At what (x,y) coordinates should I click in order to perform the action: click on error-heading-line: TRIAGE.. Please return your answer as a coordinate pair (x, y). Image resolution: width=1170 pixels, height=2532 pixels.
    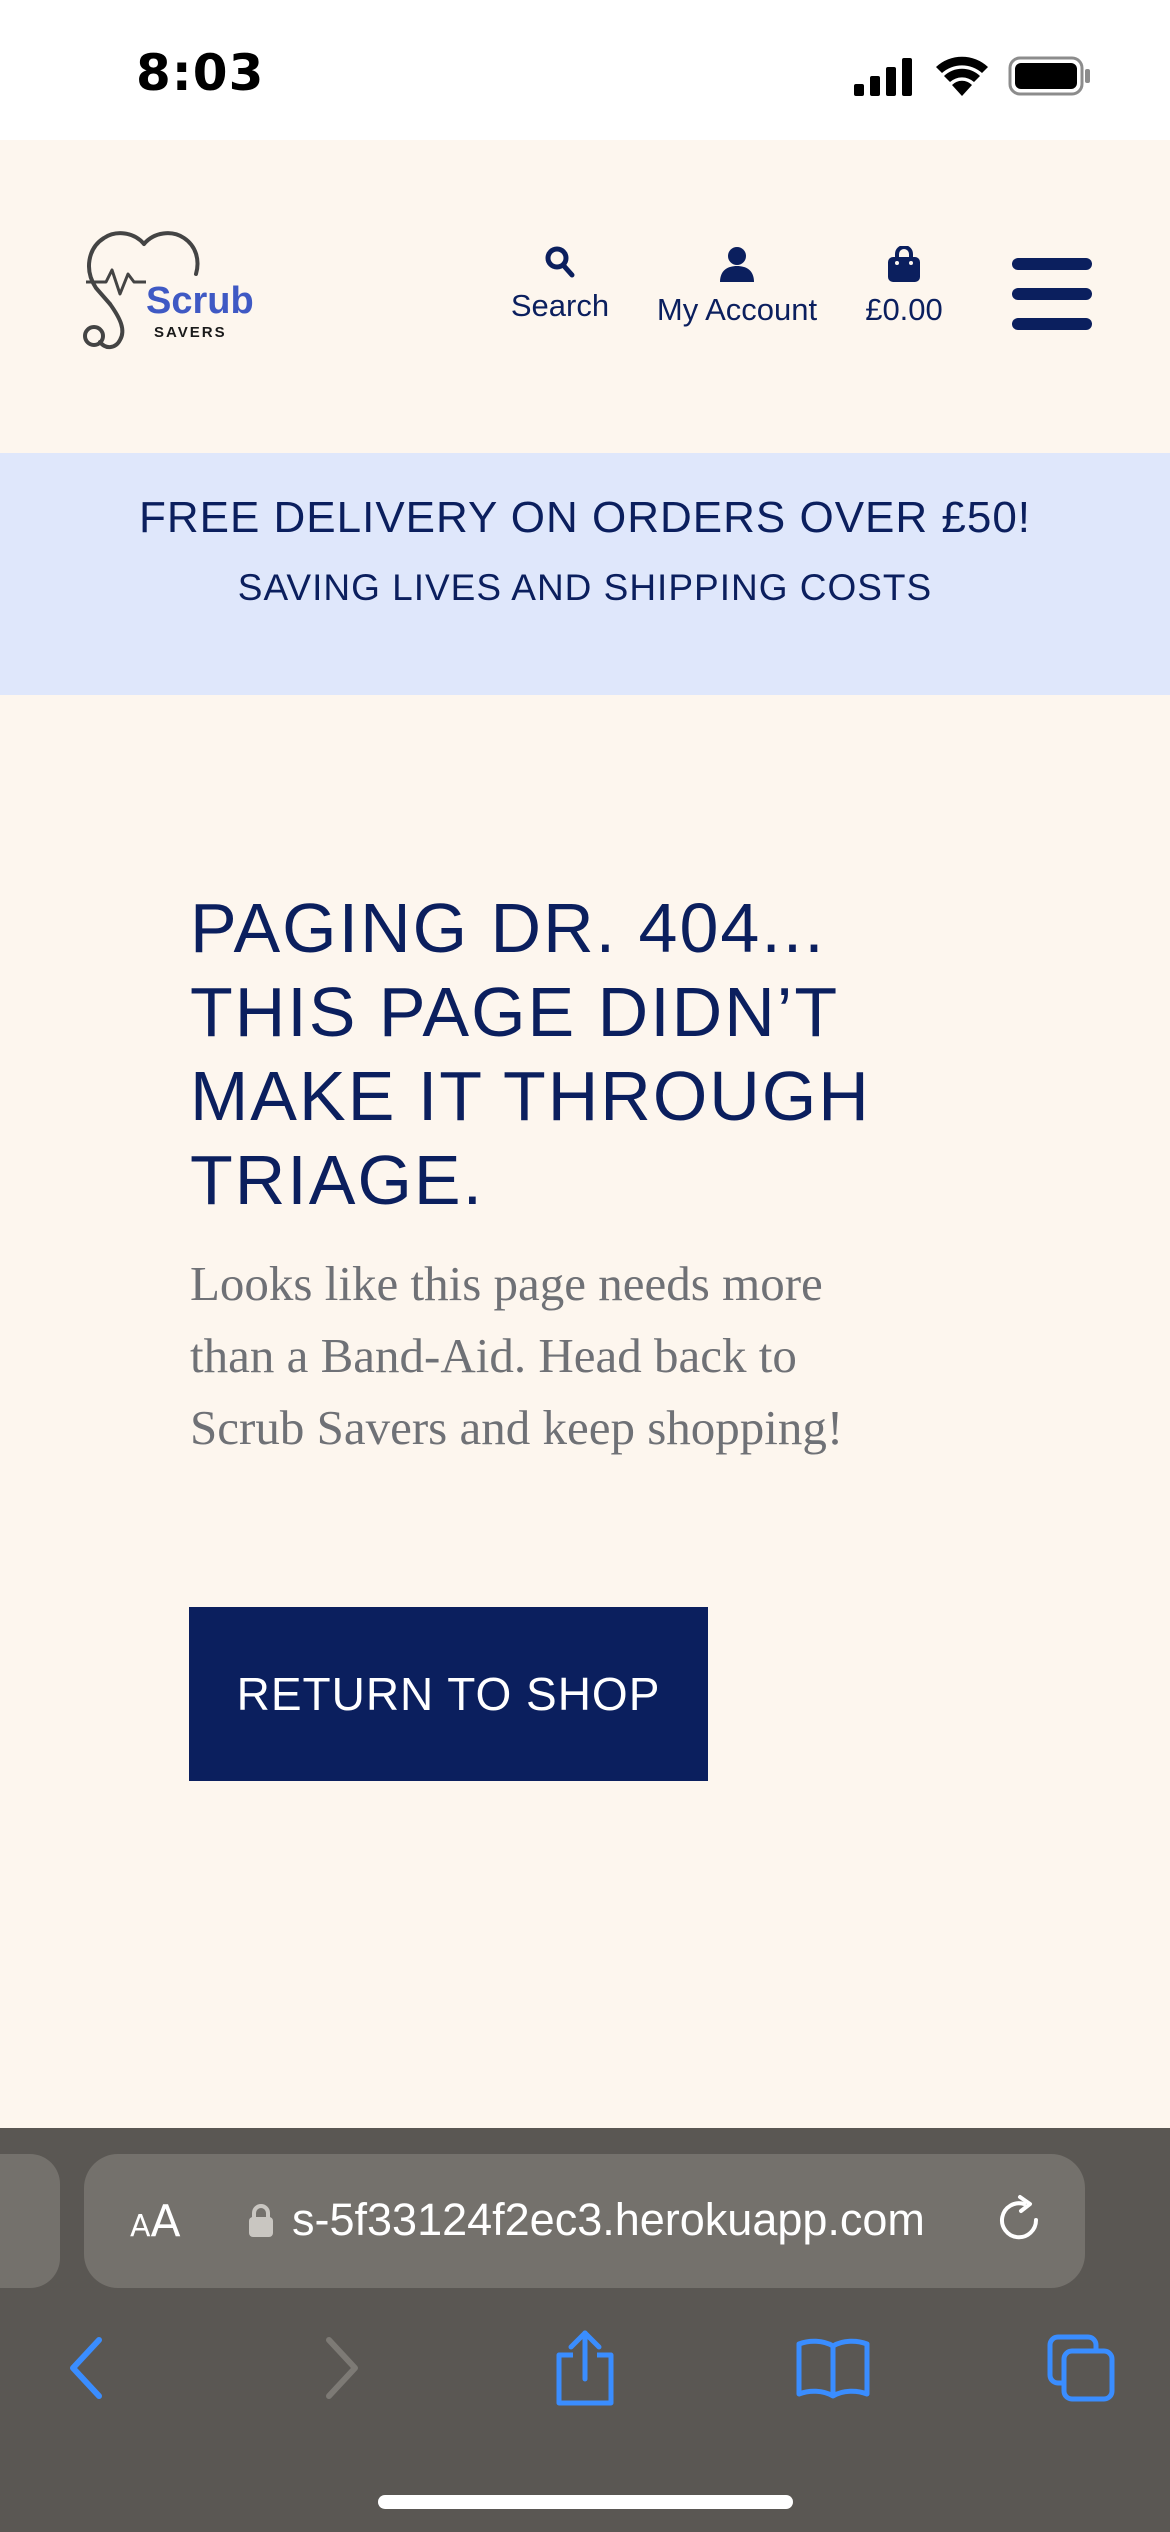
    Looking at the image, I should click on (337, 1180).